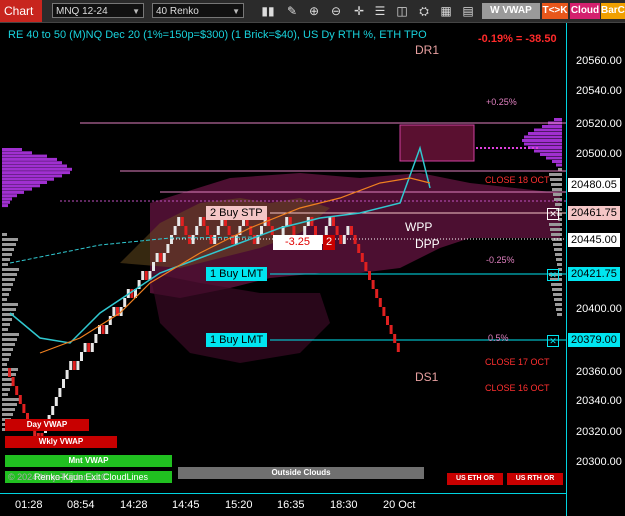  What do you see at coordinates (446, 11) in the screenshot?
I see `properties-icon: ▦` at bounding box center [446, 11].